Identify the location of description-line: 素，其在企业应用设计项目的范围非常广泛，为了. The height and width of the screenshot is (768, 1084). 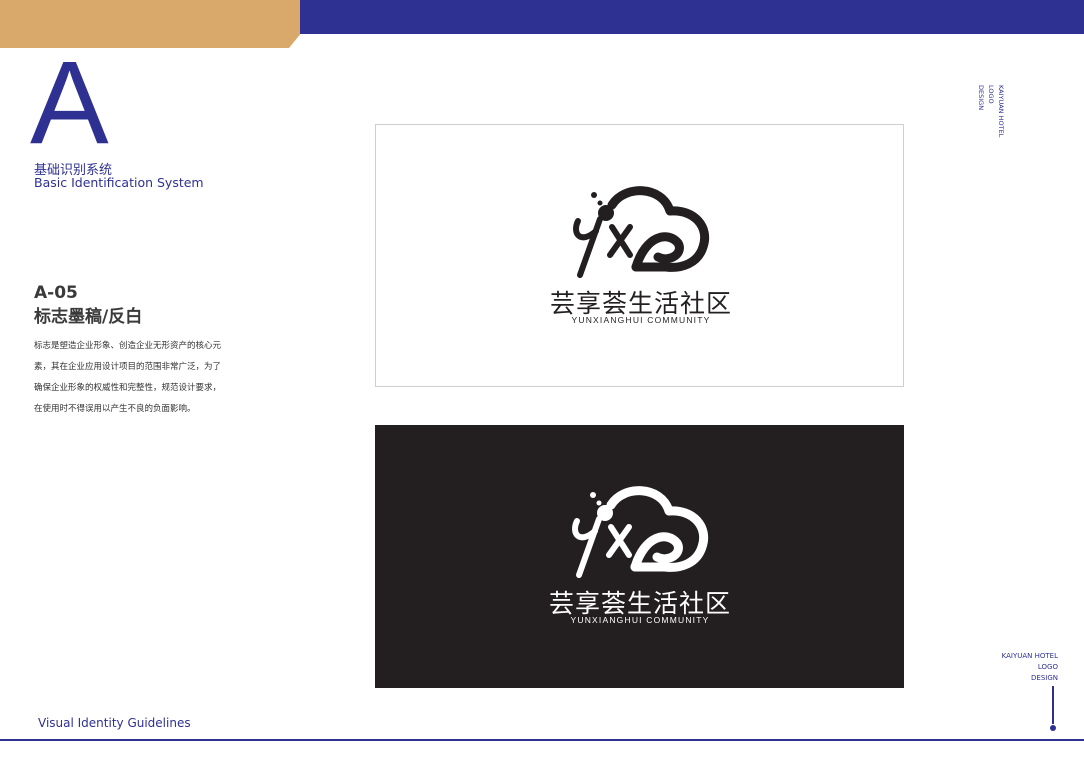
(128, 367).